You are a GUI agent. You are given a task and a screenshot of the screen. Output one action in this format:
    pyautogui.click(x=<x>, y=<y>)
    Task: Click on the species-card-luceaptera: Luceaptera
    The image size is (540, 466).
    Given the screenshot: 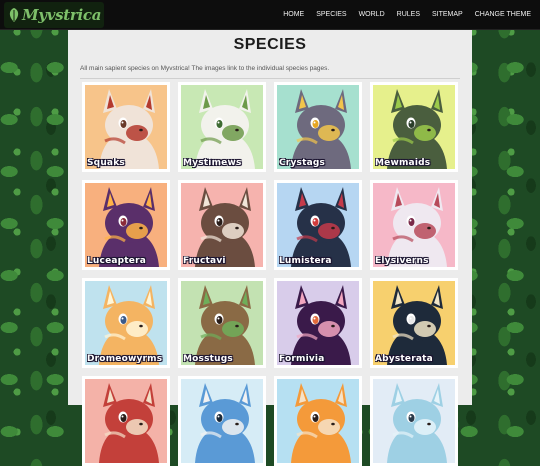 What is the action you would take?
    pyautogui.click(x=126, y=225)
    